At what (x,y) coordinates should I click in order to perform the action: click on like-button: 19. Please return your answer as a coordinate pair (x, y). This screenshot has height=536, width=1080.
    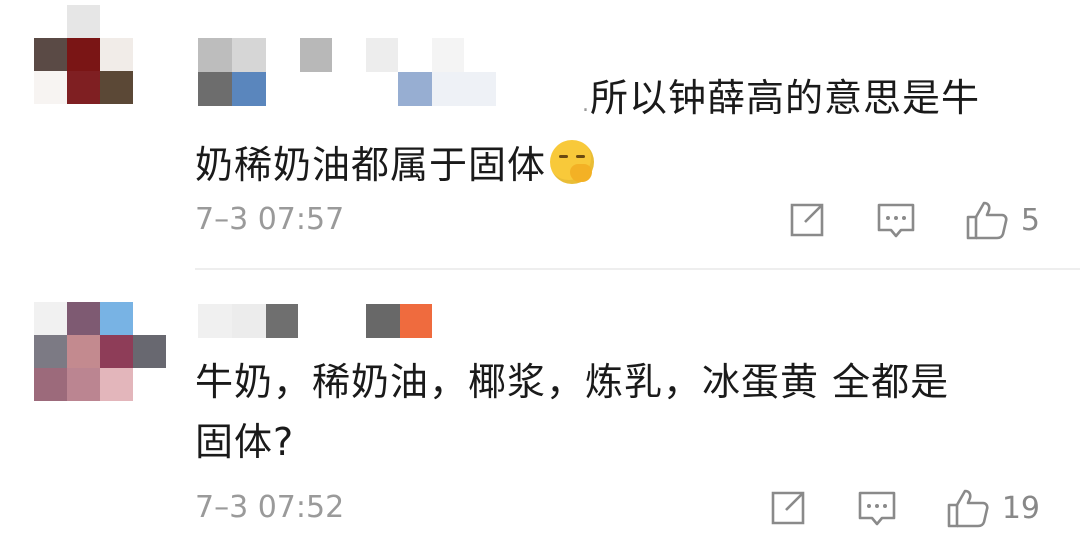
    Looking at the image, I should click on (993, 508).